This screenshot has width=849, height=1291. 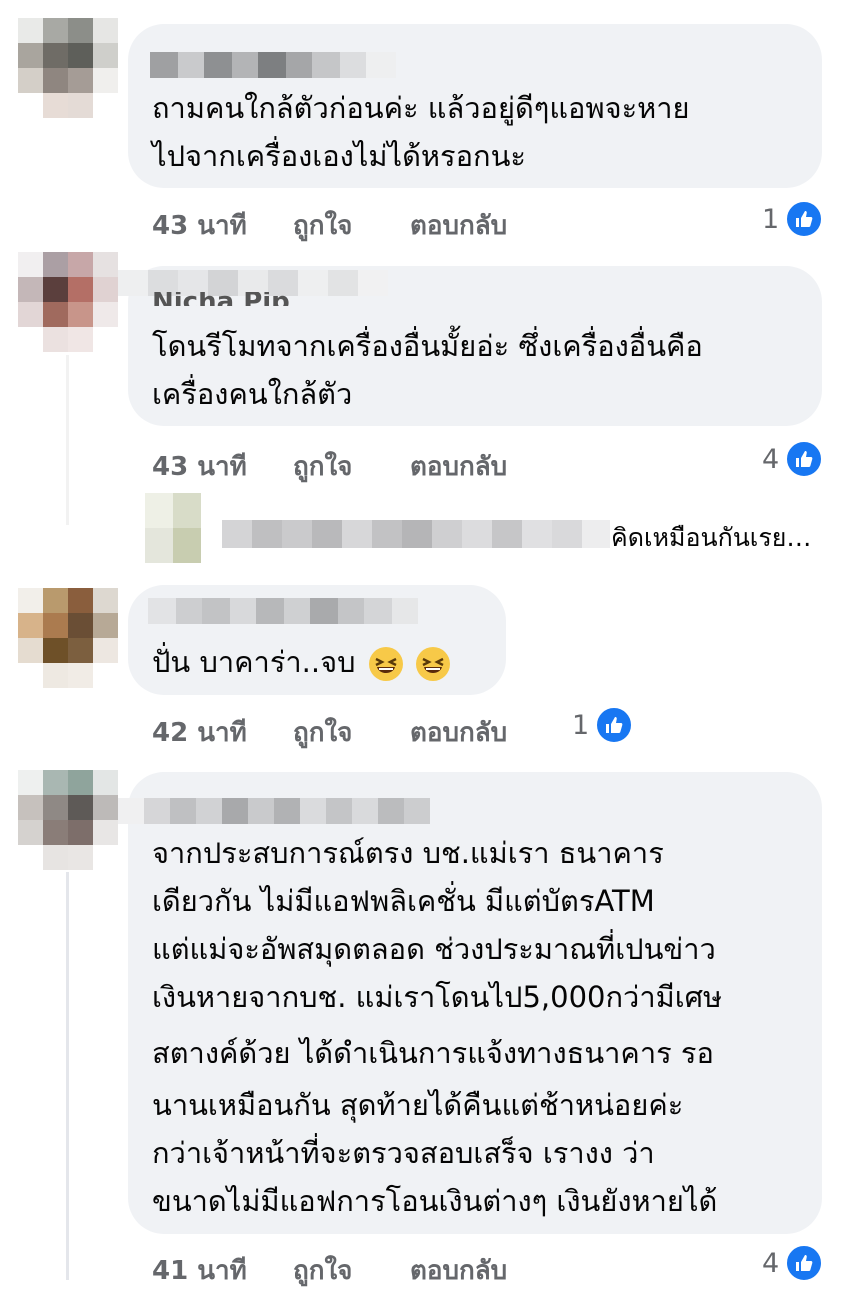 I want to click on commenter-name-partial: Nicha Pjp, so click(x=221, y=299).